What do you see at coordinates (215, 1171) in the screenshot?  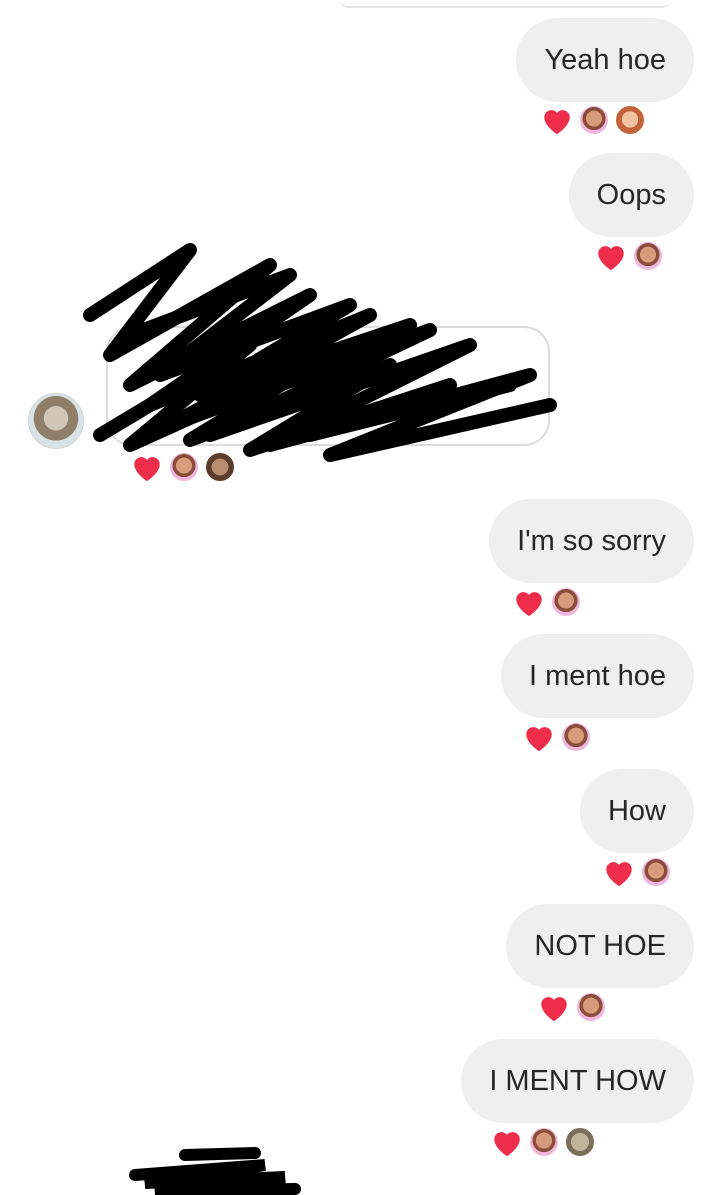 I see `redaction-scribble` at bounding box center [215, 1171].